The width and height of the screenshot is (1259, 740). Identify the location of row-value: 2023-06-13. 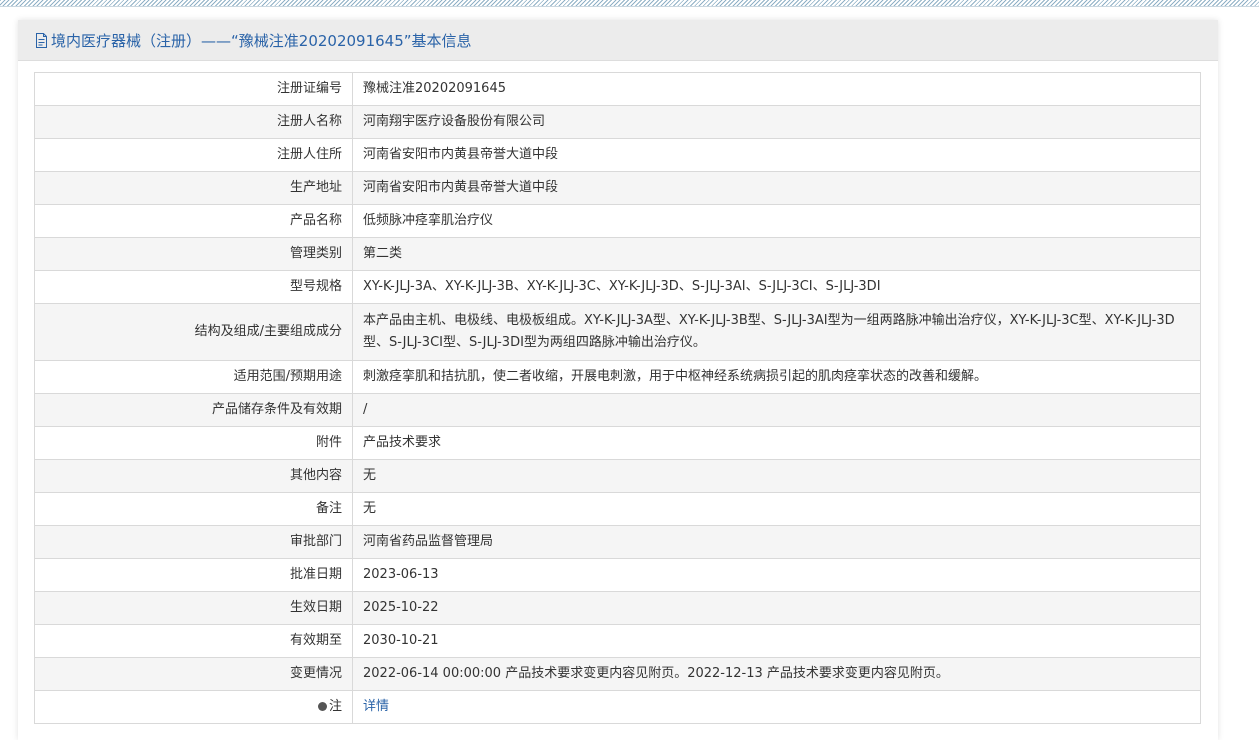
(776, 575).